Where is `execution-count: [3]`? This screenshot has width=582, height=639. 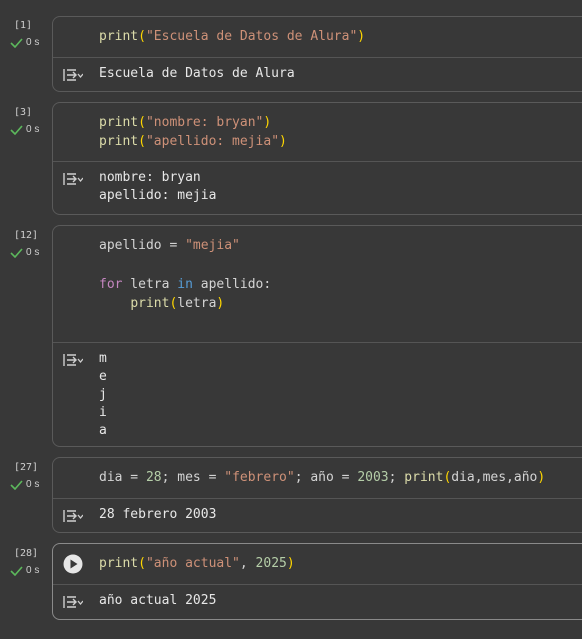 execution-count: [3] is located at coordinates (23, 112).